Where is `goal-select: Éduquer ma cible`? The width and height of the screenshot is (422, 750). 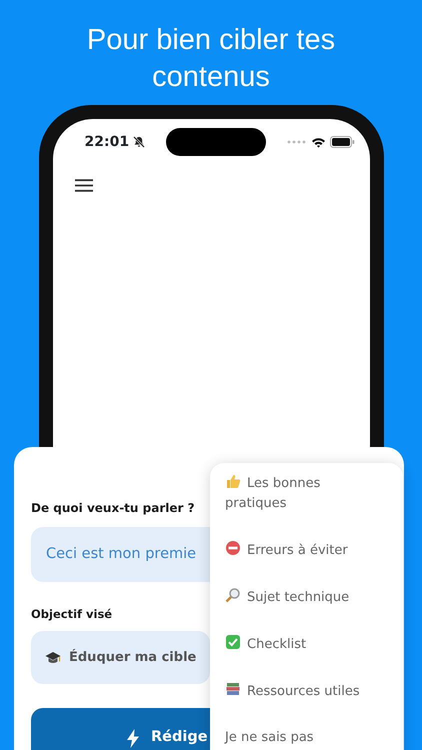 goal-select: Éduquer ma cible is located at coordinates (120, 657).